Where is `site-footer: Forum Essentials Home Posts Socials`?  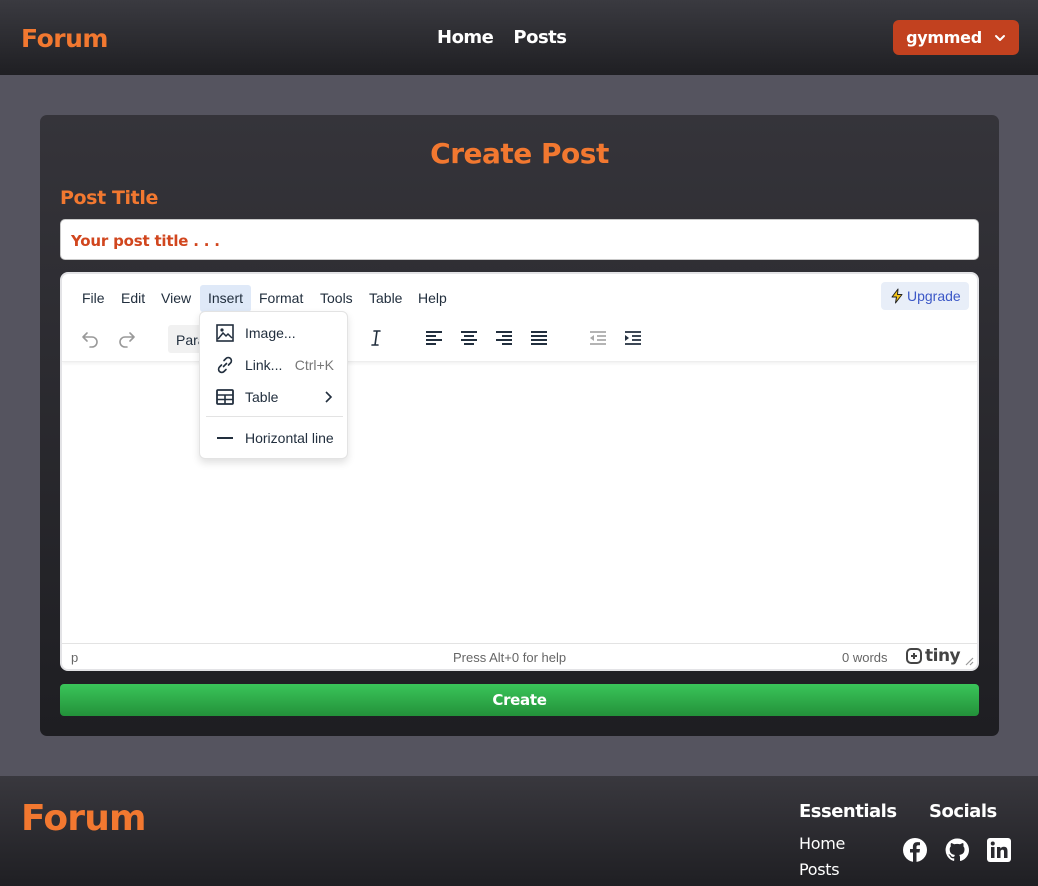 site-footer: Forum Essentials Home Posts Socials is located at coordinates (519, 831).